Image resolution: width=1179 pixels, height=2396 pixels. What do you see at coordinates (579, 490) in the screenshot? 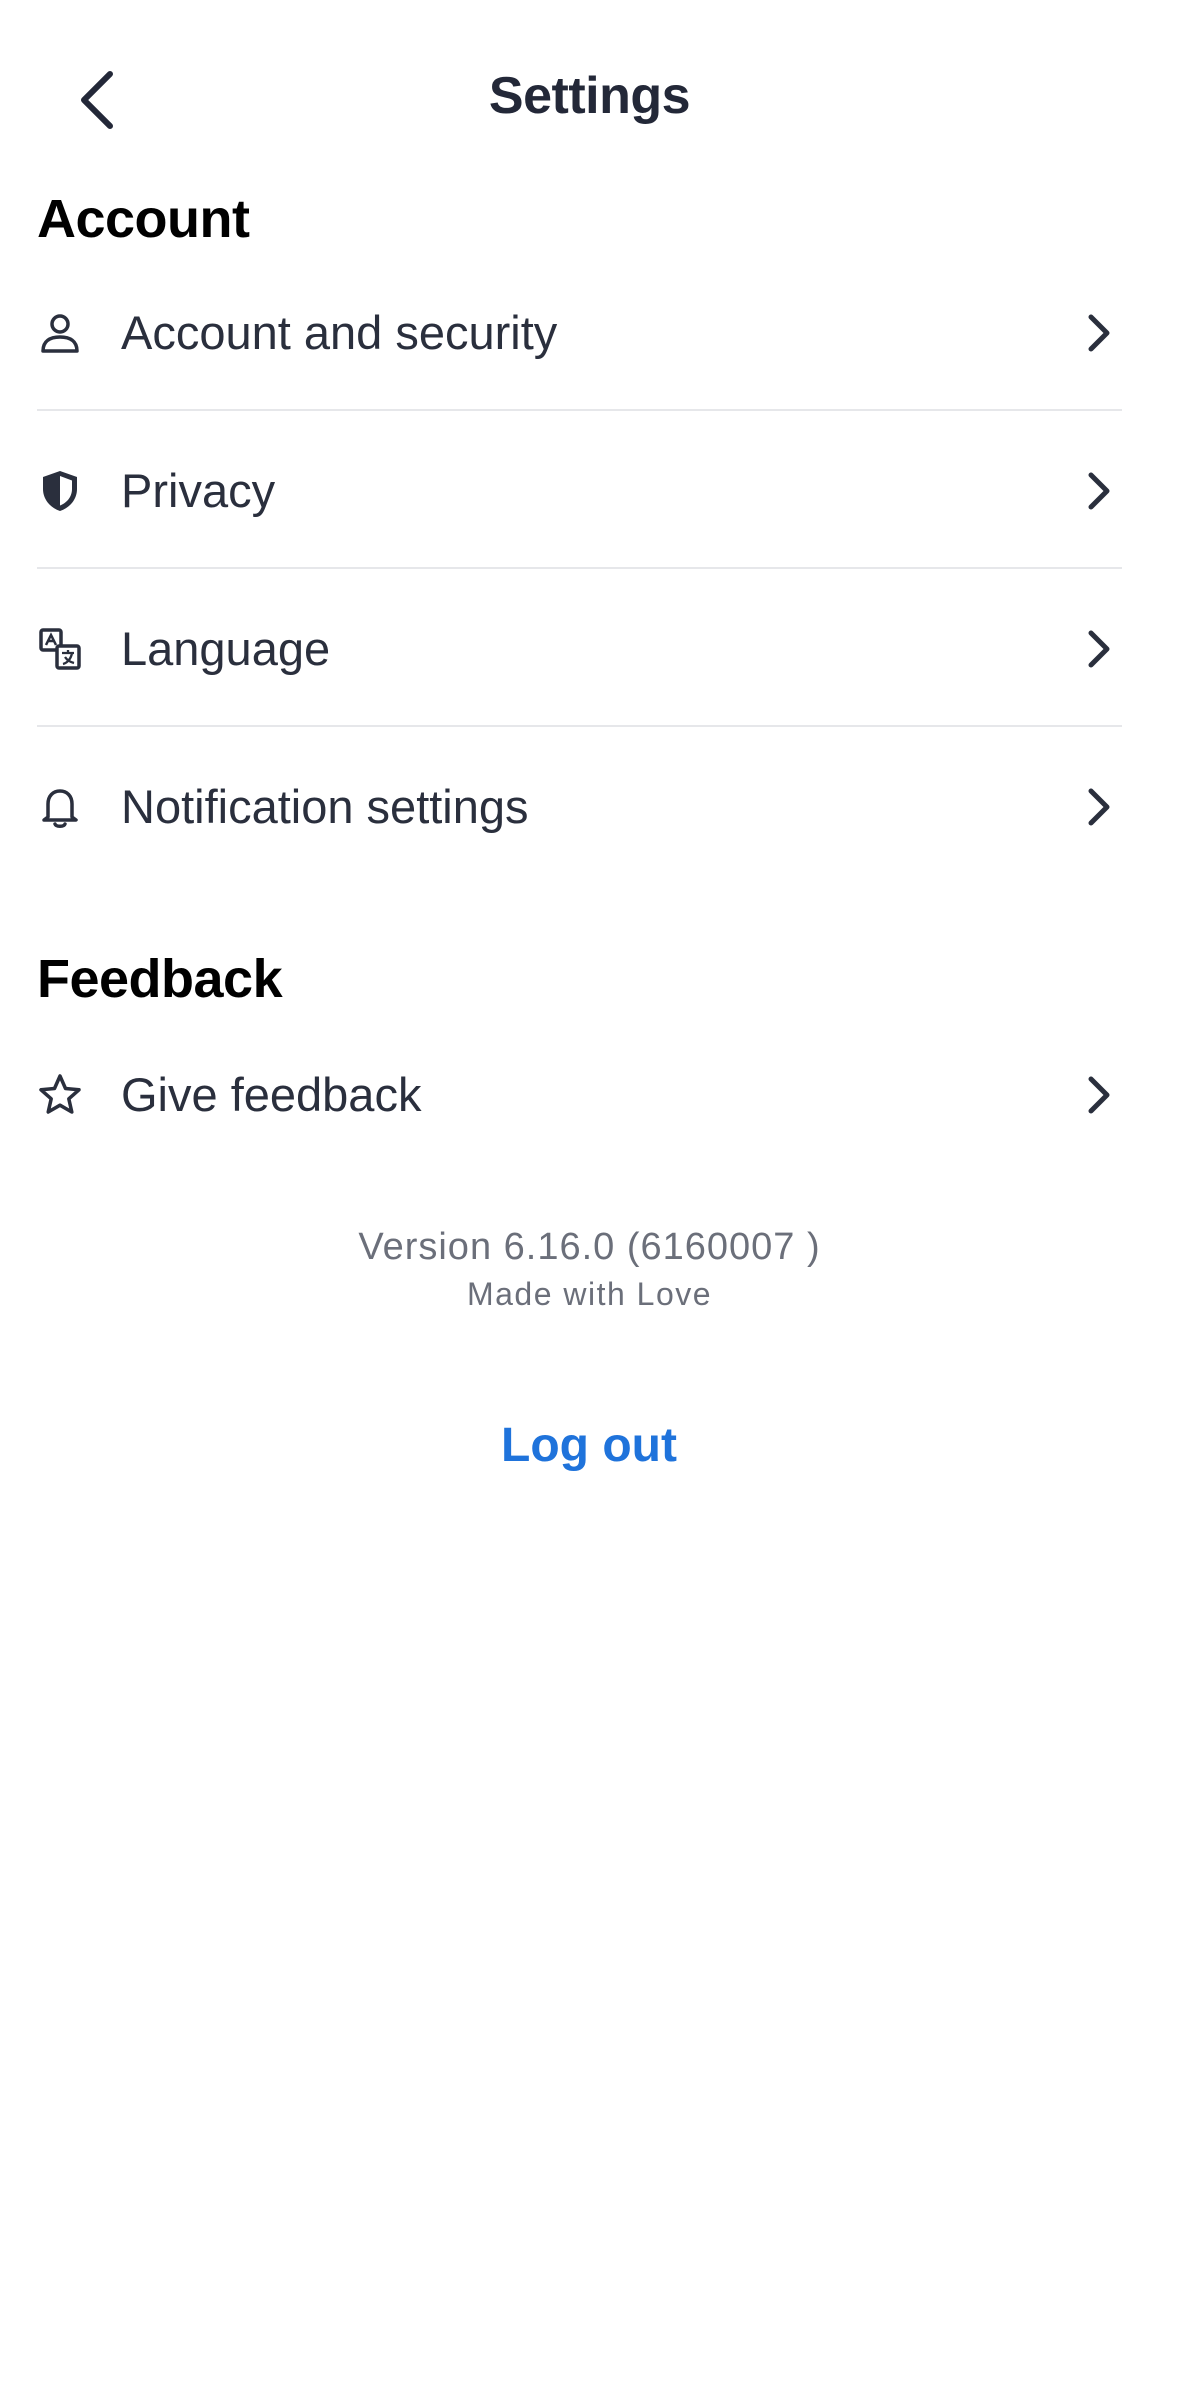
I see `settings-item-privacy: Privacy` at bounding box center [579, 490].